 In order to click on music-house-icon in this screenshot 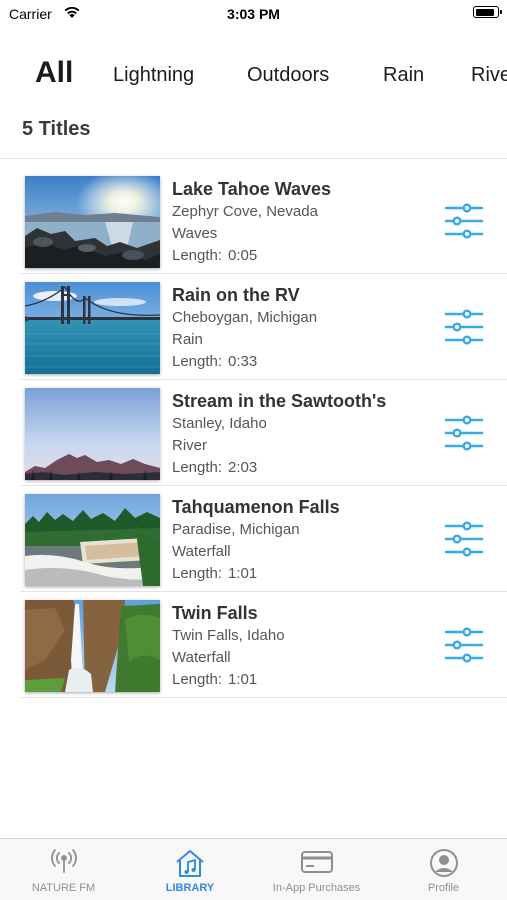, I will do `click(190, 865)`.